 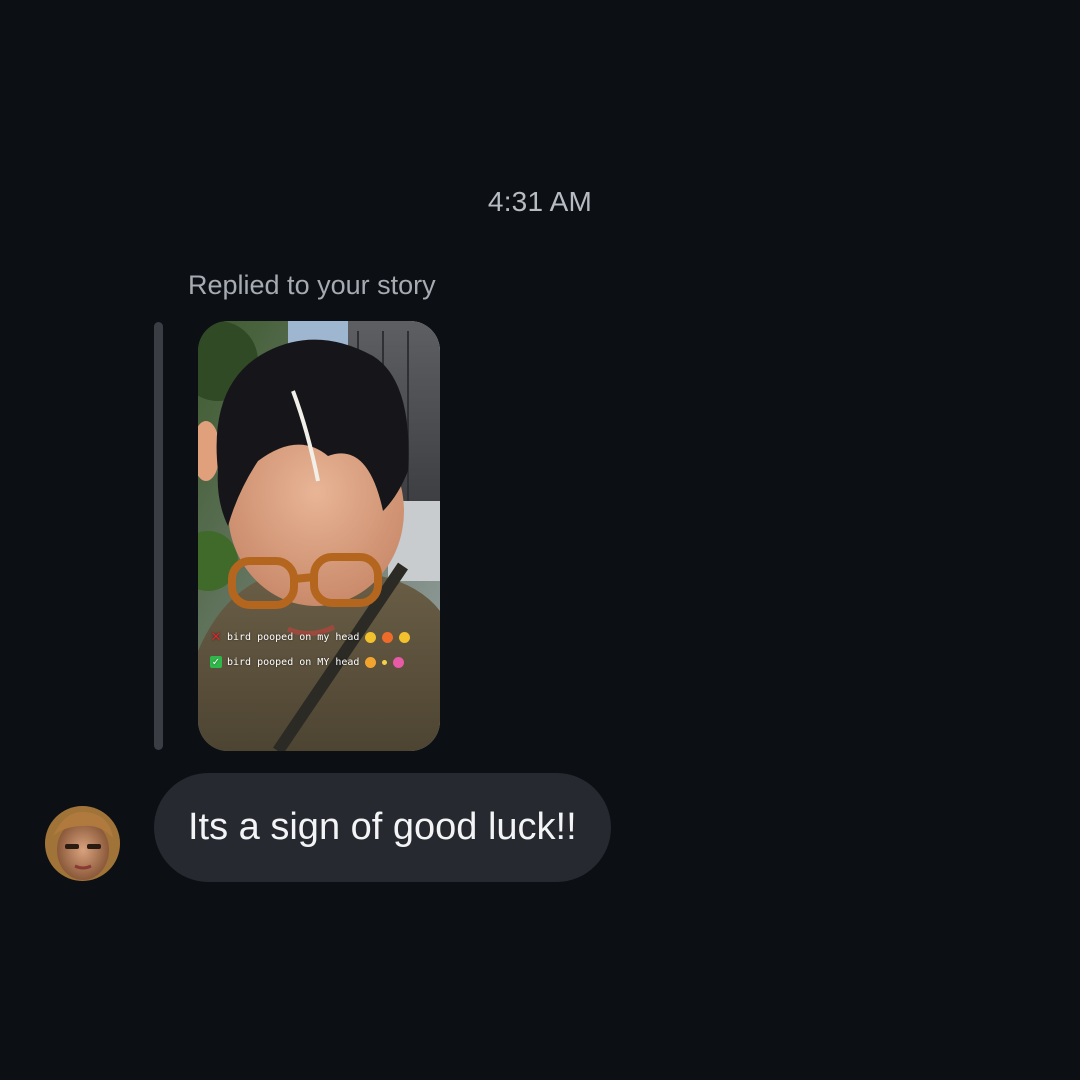 What do you see at coordinates (312, 285) in the screenshot?
I see `story-reply-caption: Replied to your story` at bounding box center [312, 285].